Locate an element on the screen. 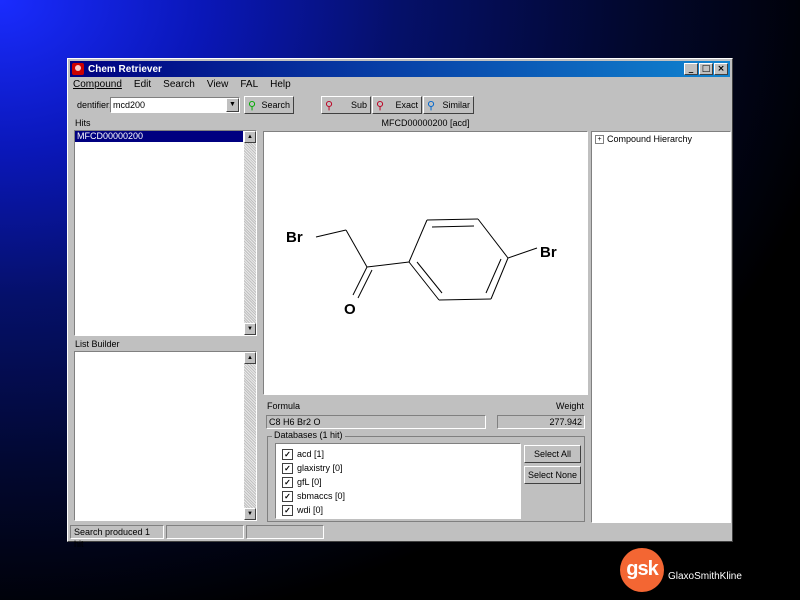 This screenshot has height=600, width=800. hits-label: Hits is located at coordinates (83, 123).